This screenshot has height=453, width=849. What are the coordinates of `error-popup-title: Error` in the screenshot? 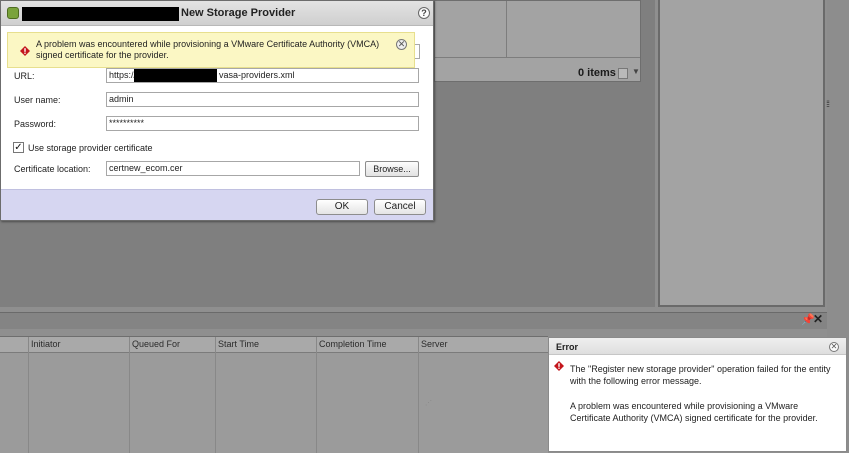 It's located at (567, 347).